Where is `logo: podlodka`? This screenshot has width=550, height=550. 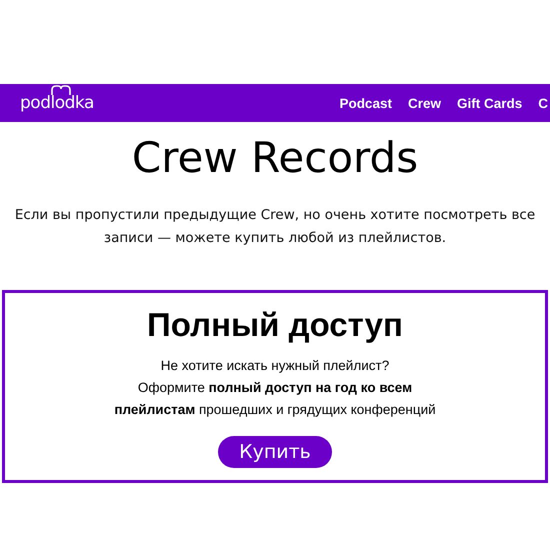
logo: podlodka is located at coordinates (57, 103).